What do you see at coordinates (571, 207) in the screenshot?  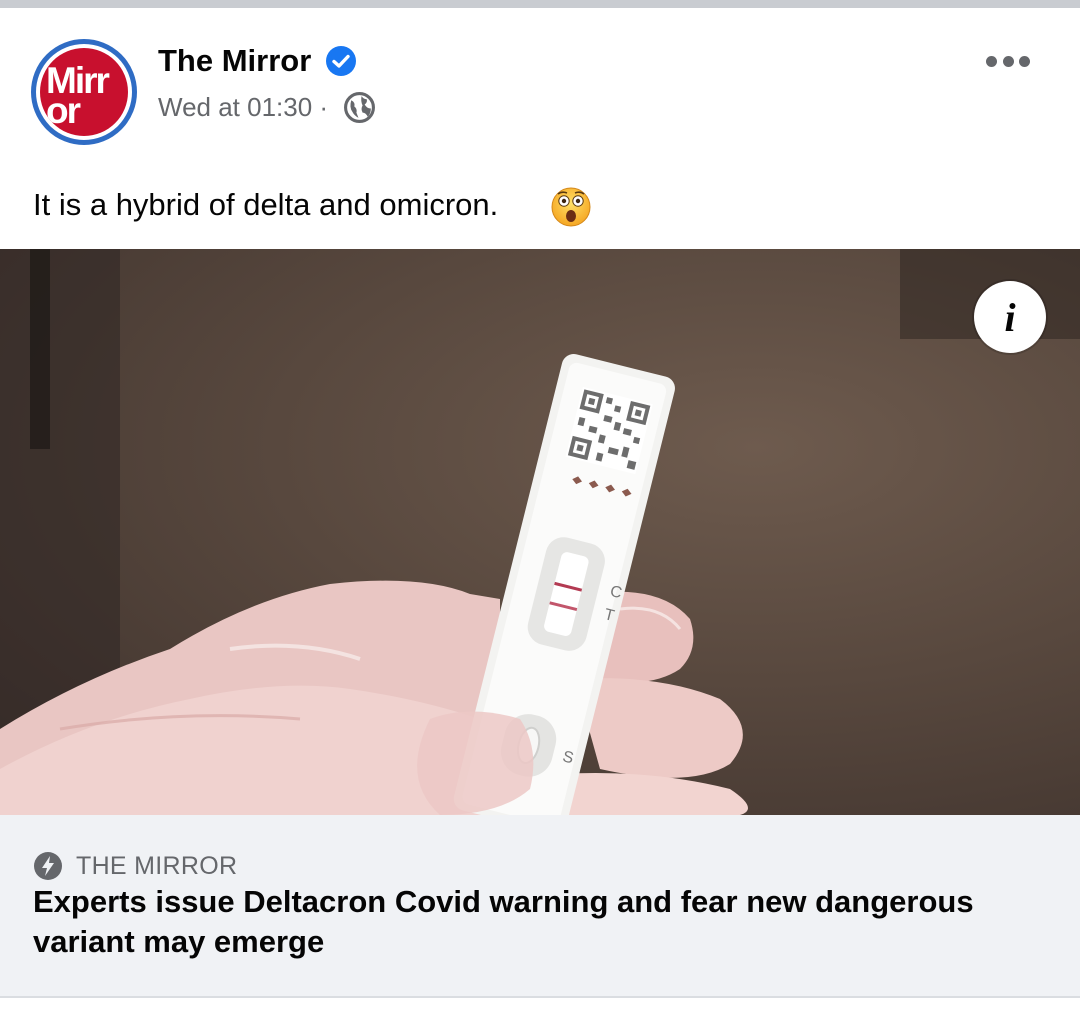 I see `astonished-face-emoji` at bounding box center [571, 207].